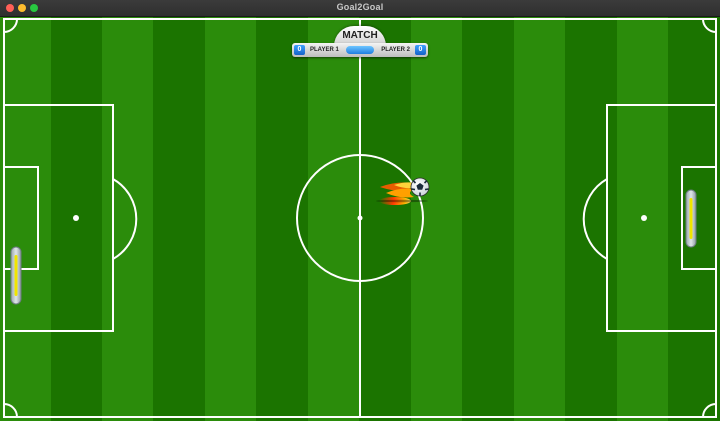 Image resolution: width=720 pixels, height=421 pixels. I want to click on title-bar: Goal2Goal, so click(360, 8).